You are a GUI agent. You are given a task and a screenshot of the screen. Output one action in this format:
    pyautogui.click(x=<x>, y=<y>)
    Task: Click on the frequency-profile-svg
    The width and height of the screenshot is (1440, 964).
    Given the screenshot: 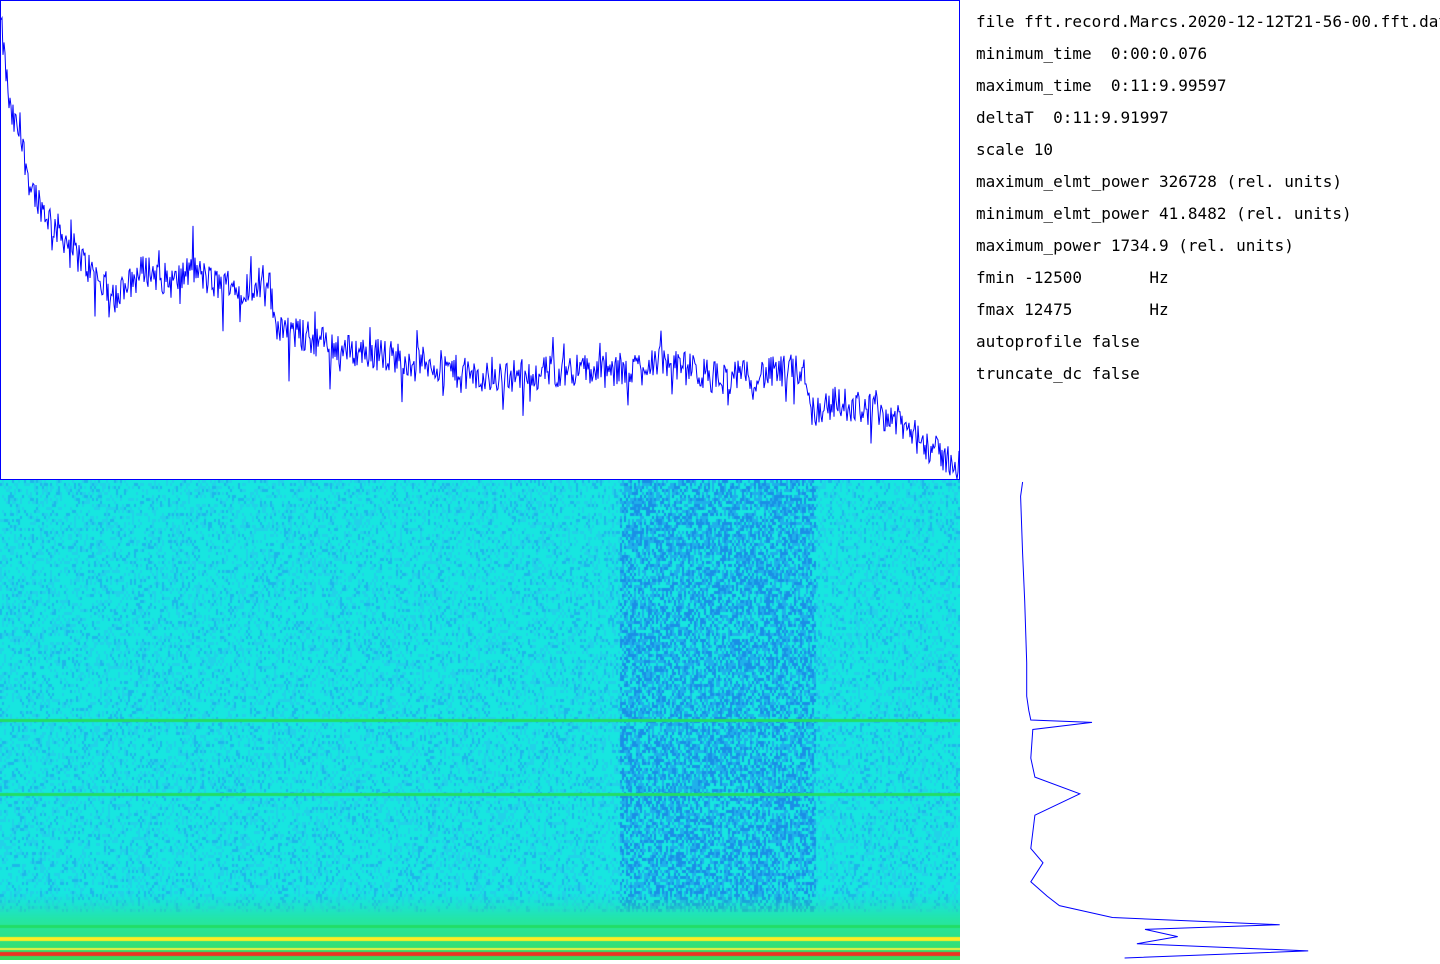 What is the action you would take?
    pyautogui.click(x=1164, y=720)
    